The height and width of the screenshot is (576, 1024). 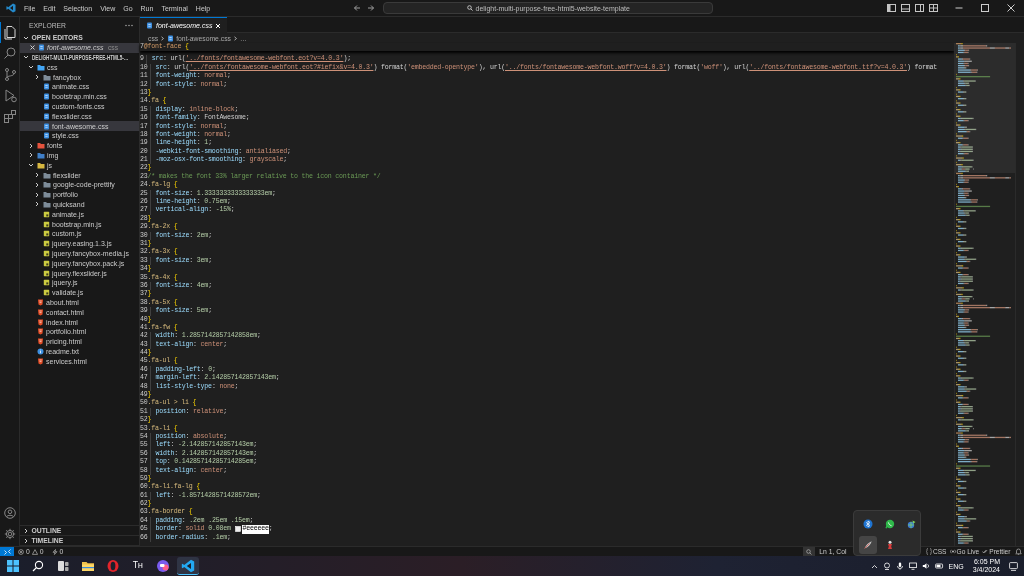 I want to click on activity-tab, so click(x=9, y=32).